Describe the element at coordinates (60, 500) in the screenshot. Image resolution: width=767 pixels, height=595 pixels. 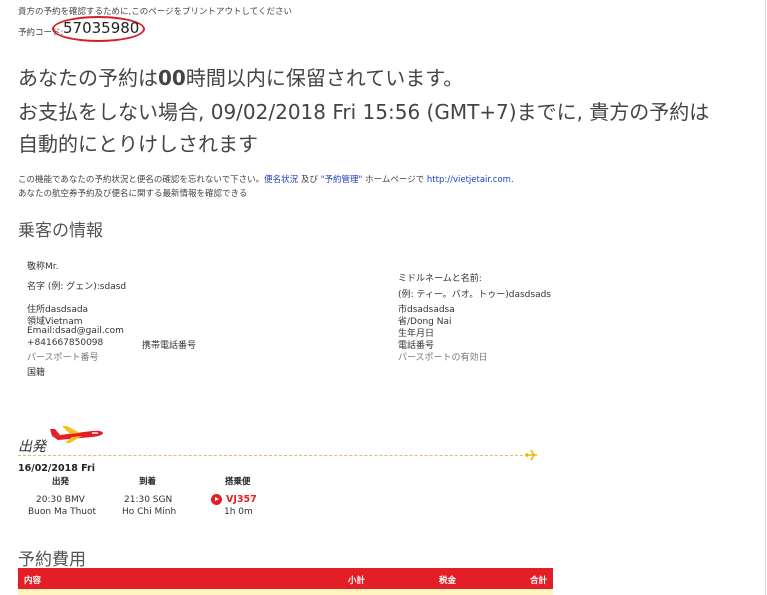
I see `depart-time: 20:30 BMV` at that location.